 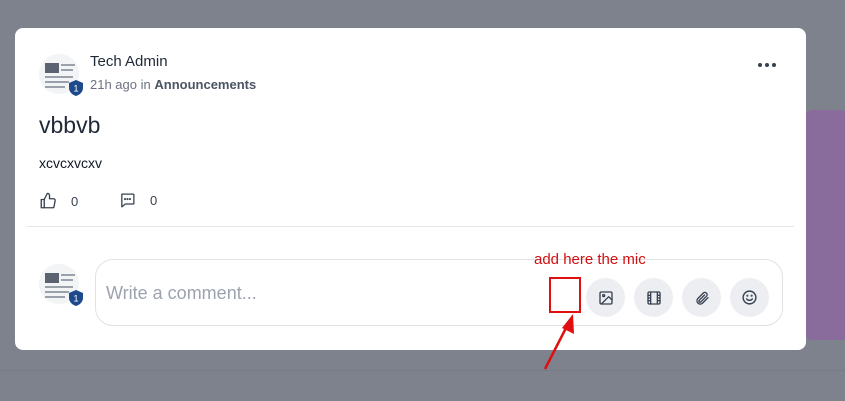 What do you see at coordinates (48, 200) in the screenshot?
I see `thumbs-up-icon` at bounding box center [48, 200].